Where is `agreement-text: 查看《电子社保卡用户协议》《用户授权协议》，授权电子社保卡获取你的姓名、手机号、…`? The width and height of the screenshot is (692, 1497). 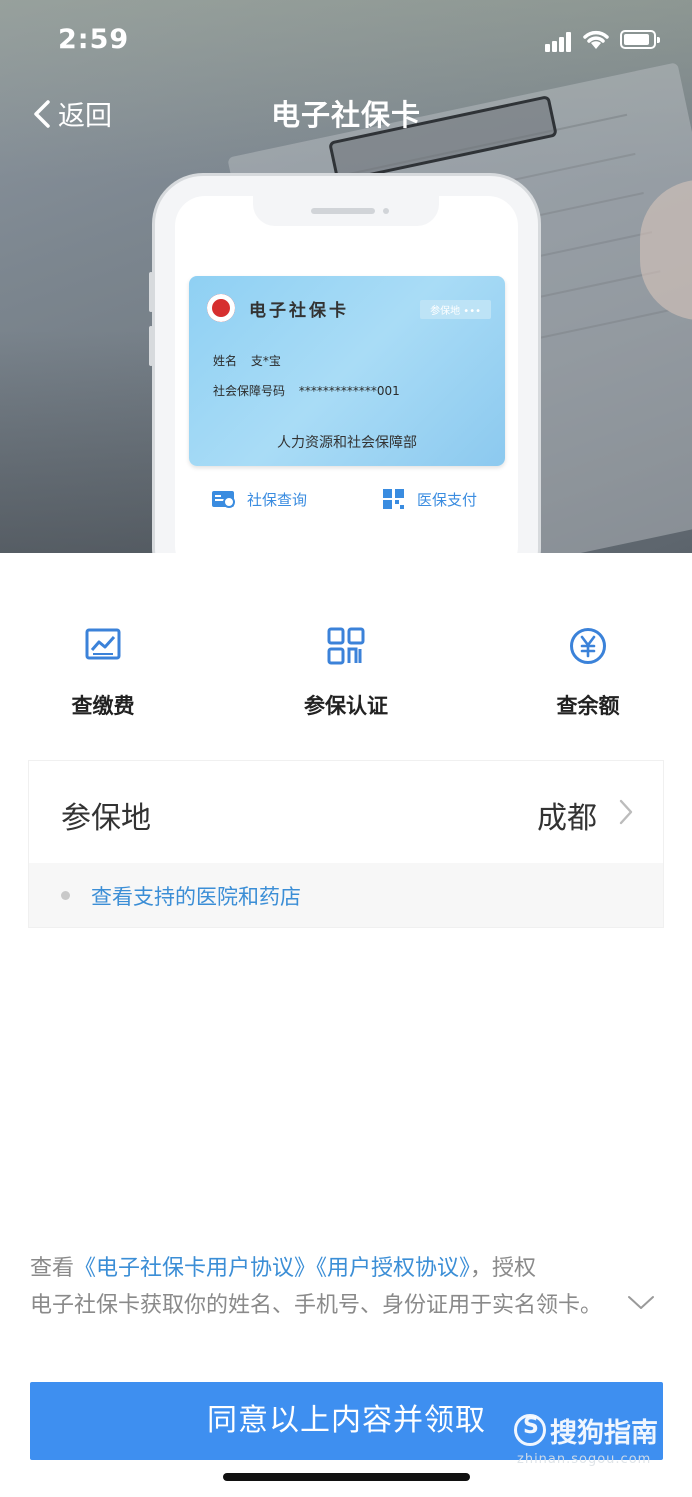 agreement-text: 查看《电子社保卡用户协议》《用户授权协议》，授权电子社保卡获取你的姓名、手机号、… is located at coordinates (320, 1287).